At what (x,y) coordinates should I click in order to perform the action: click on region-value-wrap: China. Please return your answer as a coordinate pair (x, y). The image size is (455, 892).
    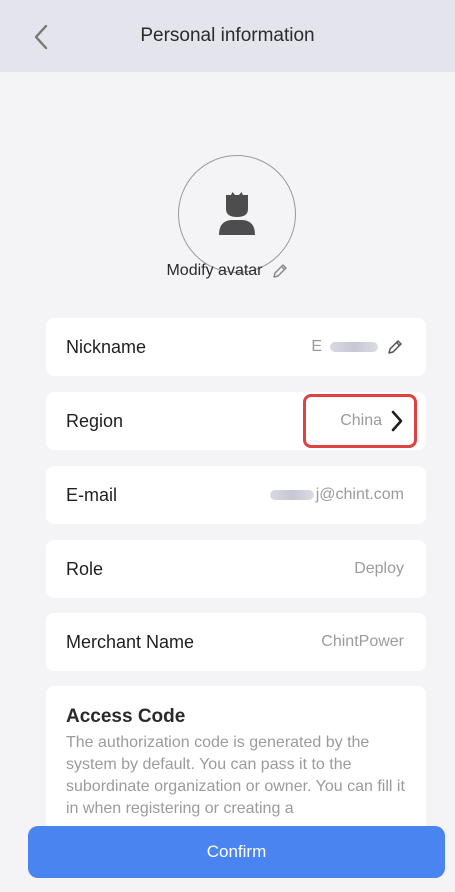
    Looking at the image, I should click on (372, 421).